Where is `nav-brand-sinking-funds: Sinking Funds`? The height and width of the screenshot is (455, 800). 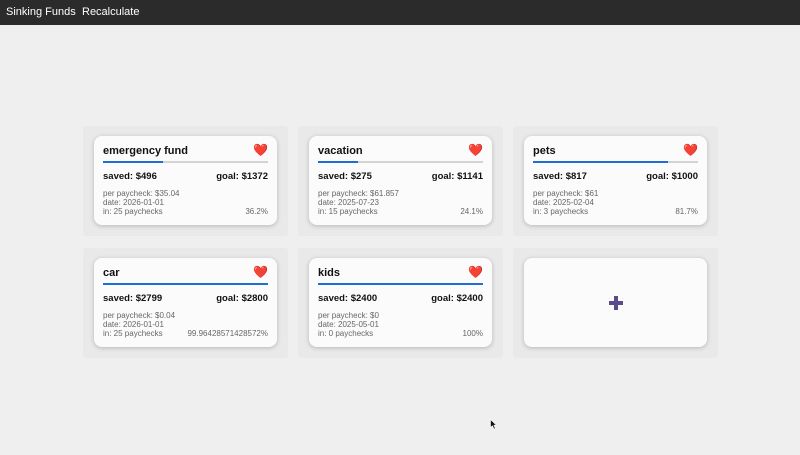
nav-brand-sinking-funds: Sinking Funds is located at coordinates (41, 12).